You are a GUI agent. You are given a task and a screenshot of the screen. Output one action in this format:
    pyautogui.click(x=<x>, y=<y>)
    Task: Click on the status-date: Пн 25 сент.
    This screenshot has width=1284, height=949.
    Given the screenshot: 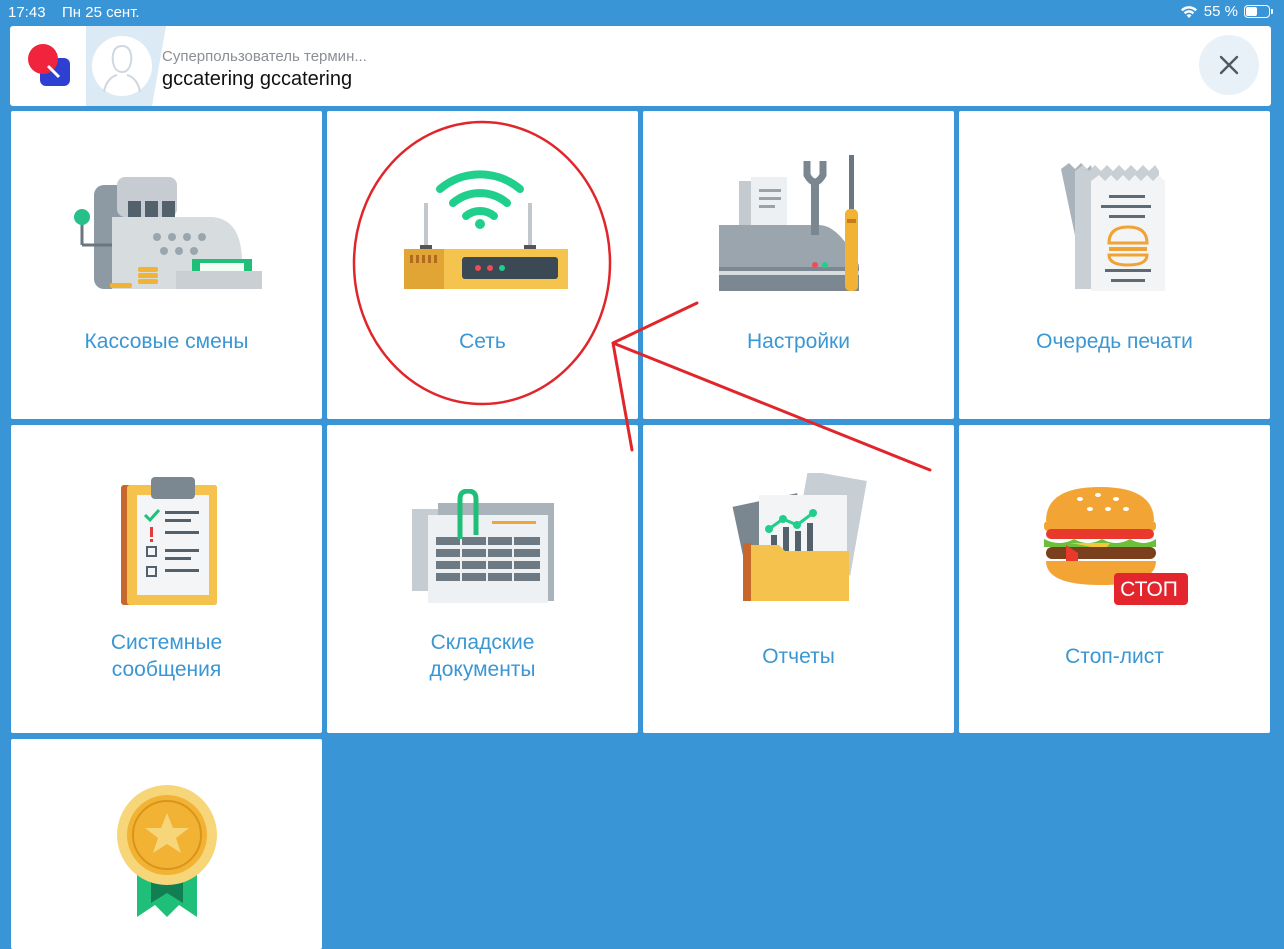 What is the action you would take?
    pyautogui.click(x=101, y=12)
    